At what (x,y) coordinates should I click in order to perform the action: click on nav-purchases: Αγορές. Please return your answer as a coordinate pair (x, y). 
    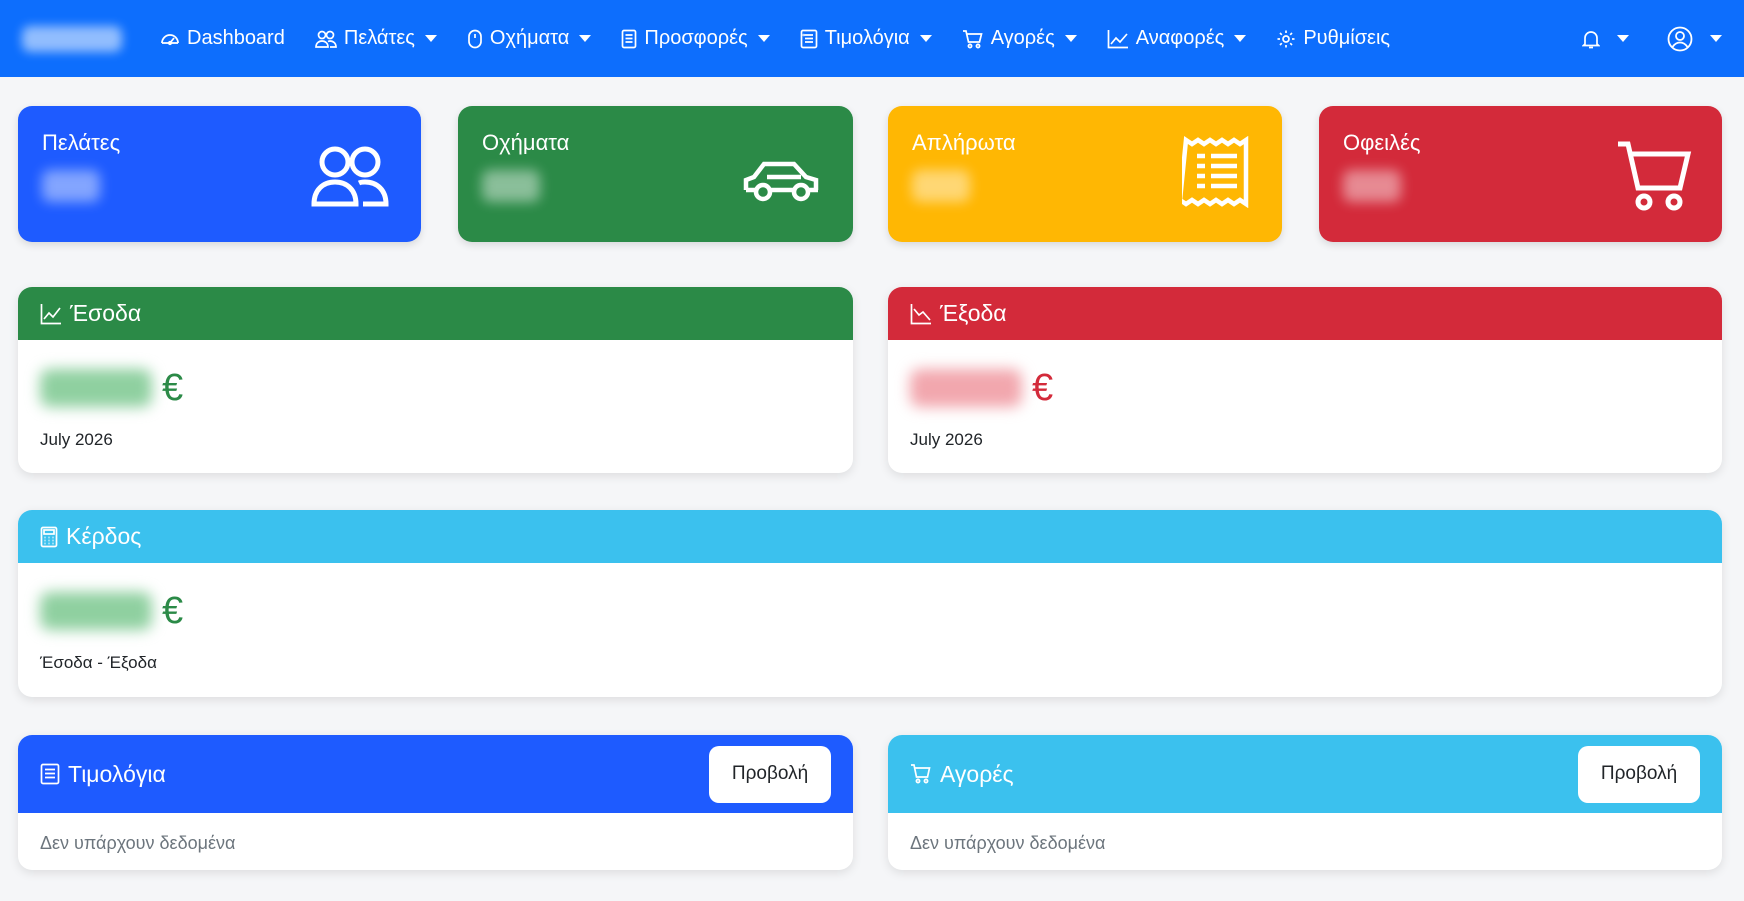
    Looking at the image, I should click on (1019, 38).